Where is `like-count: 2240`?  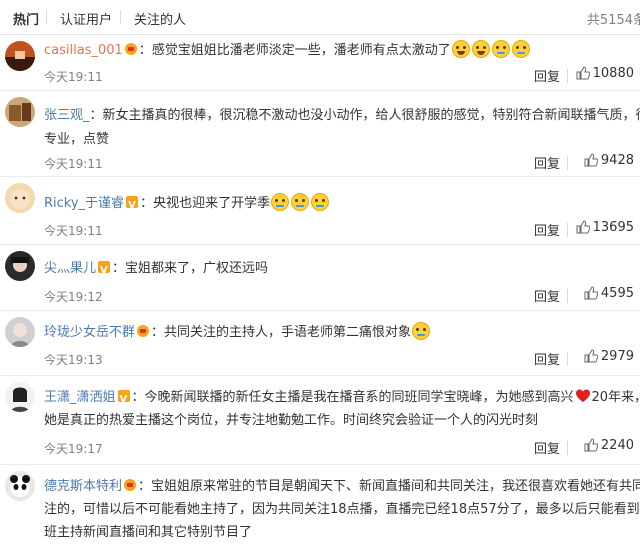
like-count: 2240 is located at coordinates (617, 445).